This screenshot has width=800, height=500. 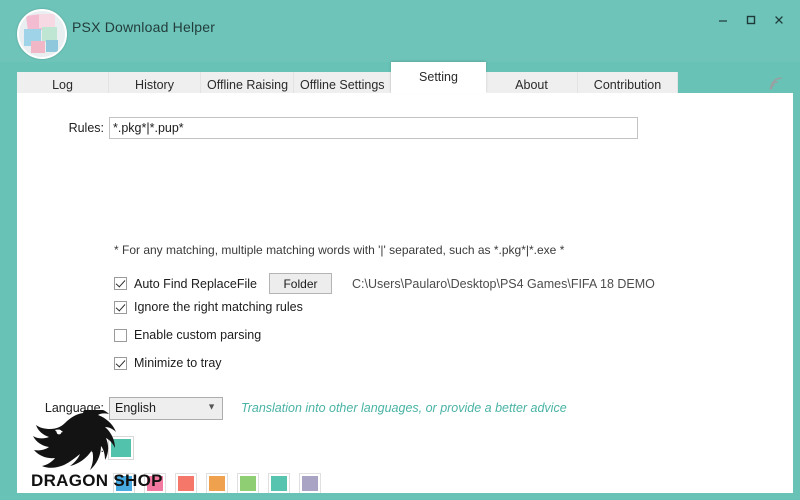 I want to click on ignore-right-matching-rules-checkbox, so click(x=120, y=307).